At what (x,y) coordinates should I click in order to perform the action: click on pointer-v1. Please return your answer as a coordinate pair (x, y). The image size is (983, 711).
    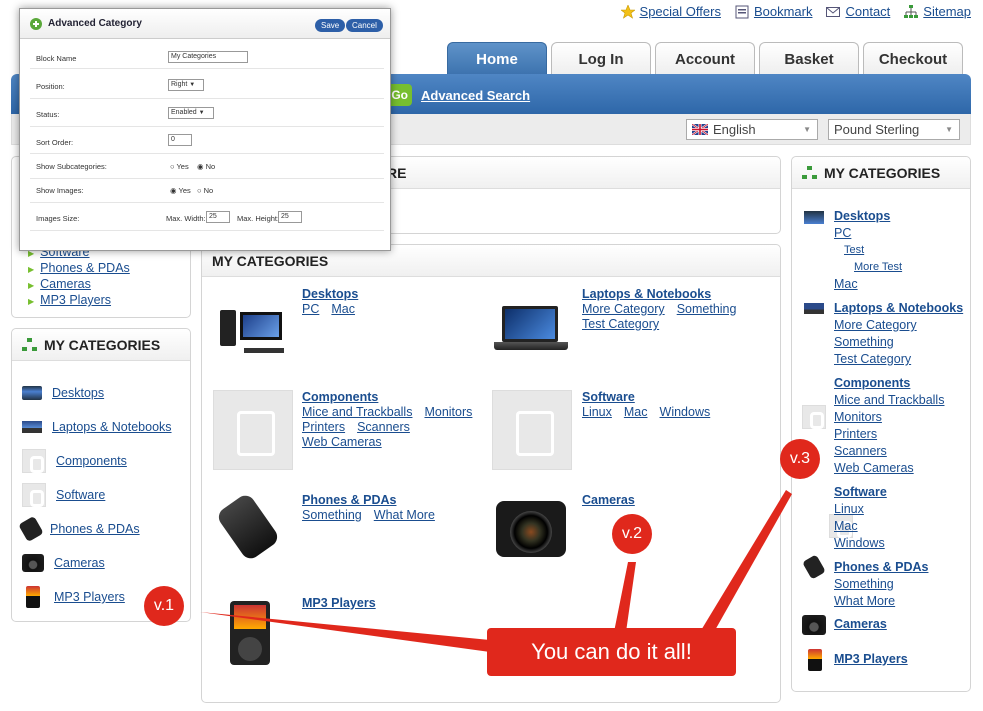
    Looking at the image, I should click on (345, 632).